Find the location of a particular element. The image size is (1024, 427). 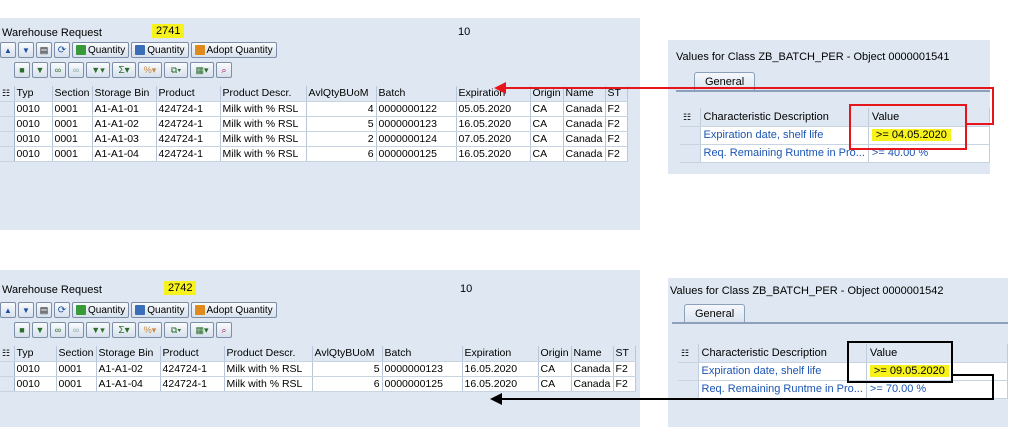

top-filter-button: ▼▾ is located at coordinates (98, 70).